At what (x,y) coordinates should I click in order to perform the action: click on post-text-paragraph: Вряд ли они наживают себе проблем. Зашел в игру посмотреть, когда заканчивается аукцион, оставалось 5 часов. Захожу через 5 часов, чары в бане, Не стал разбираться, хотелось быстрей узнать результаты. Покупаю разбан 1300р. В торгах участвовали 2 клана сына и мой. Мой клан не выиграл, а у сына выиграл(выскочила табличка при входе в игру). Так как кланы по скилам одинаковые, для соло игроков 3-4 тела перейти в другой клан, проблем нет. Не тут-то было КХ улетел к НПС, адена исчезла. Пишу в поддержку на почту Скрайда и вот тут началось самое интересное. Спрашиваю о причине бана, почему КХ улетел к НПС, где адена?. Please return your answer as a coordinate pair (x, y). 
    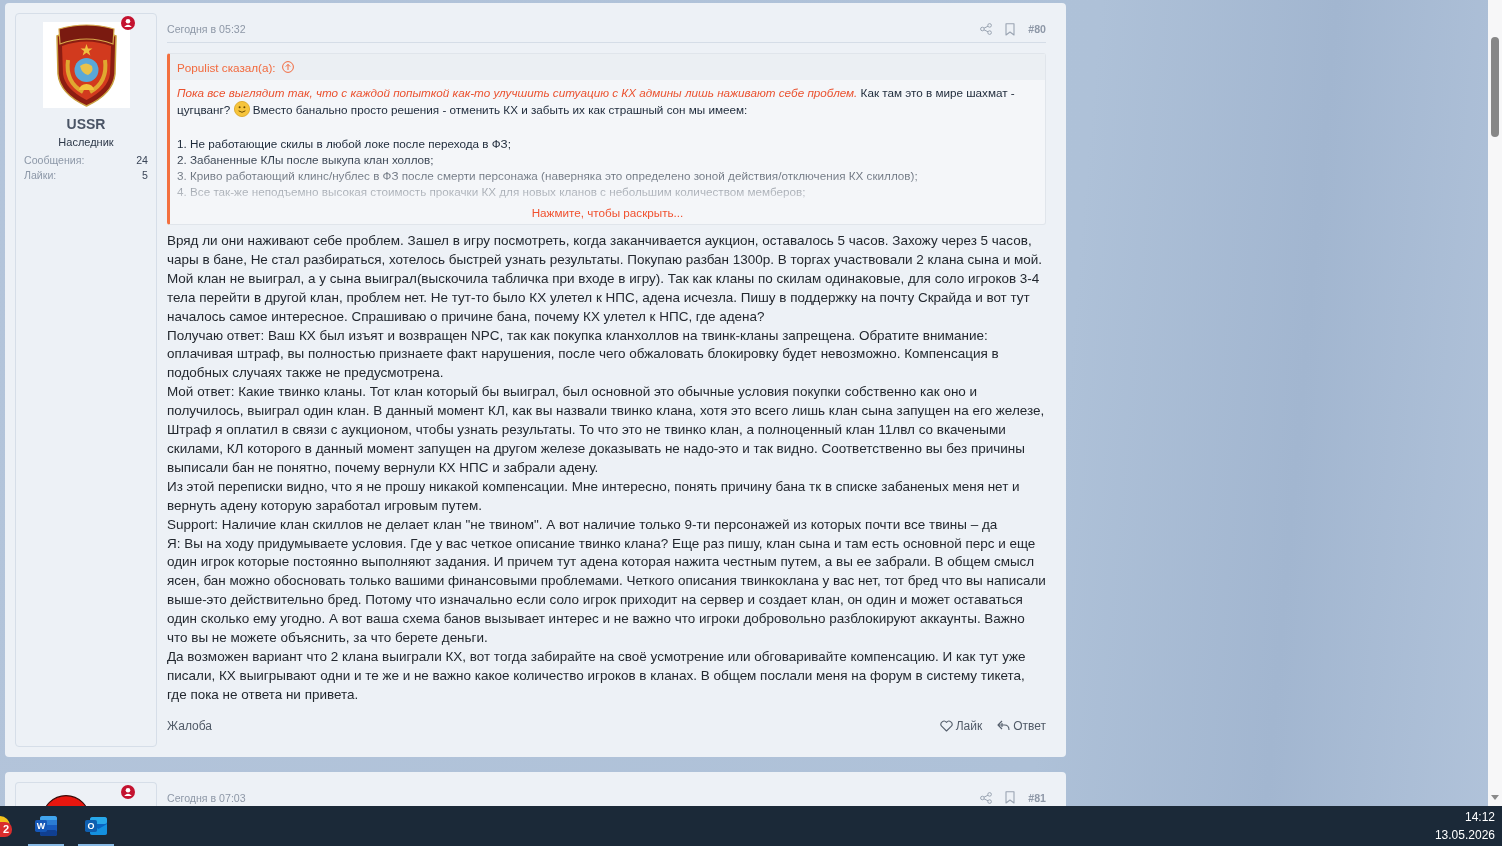
    Looking at the image, I should click on (605, 279).